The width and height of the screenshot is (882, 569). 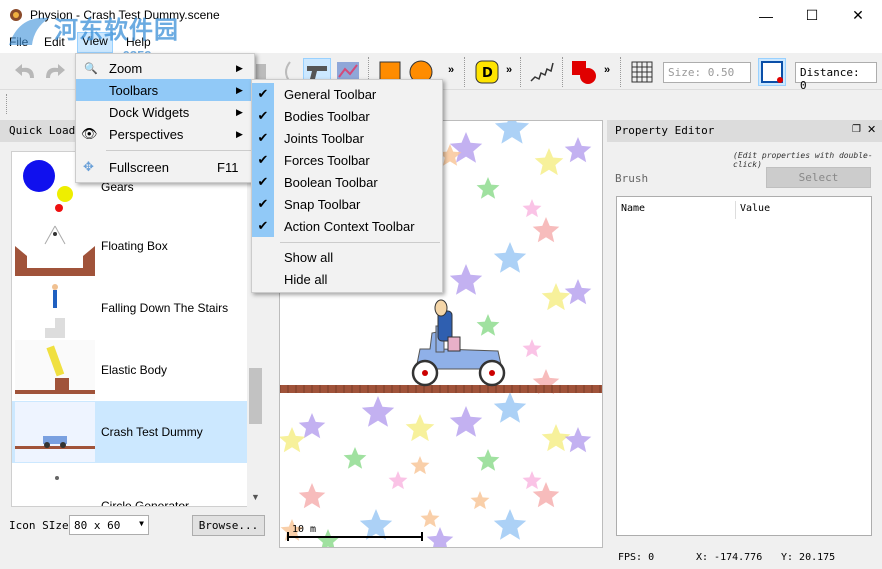 I want to click on menu-item-dock-widgets: Dock Widgets ▶, so click(x=165, y=112).